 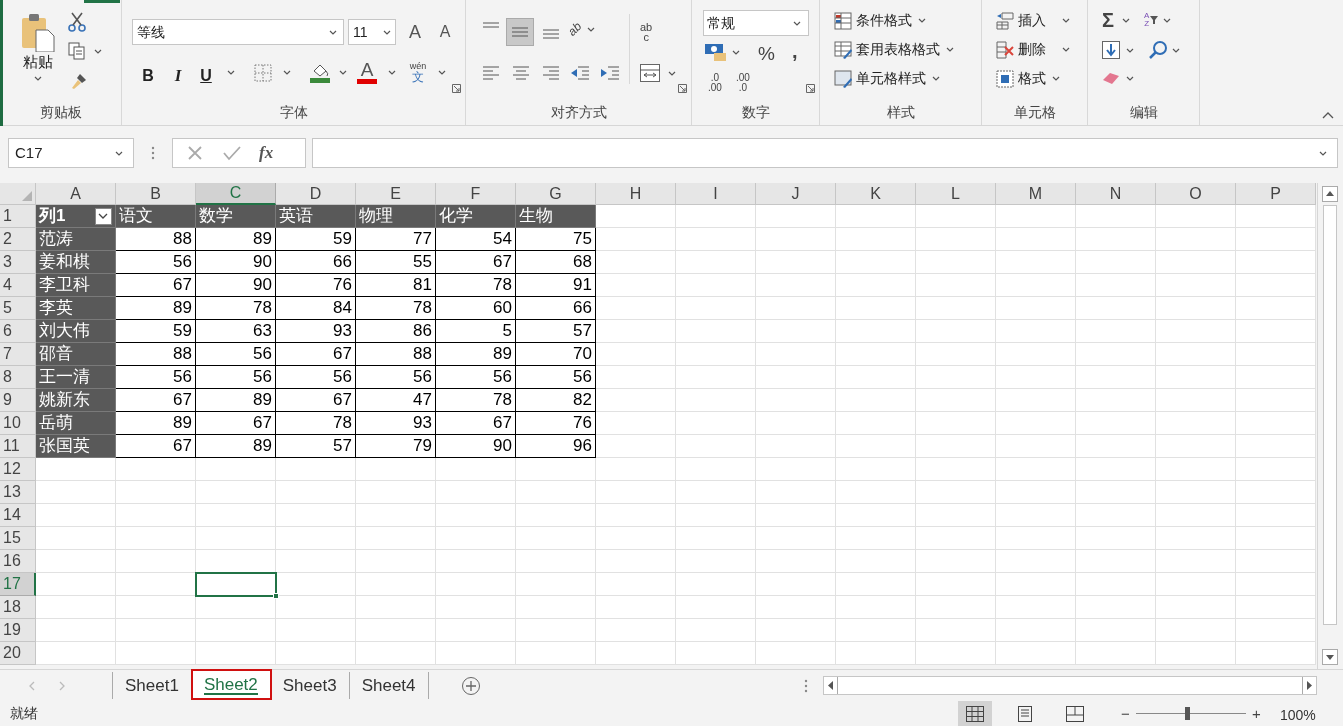 I want to click on row-header: 5, so click(x=18, y=308).